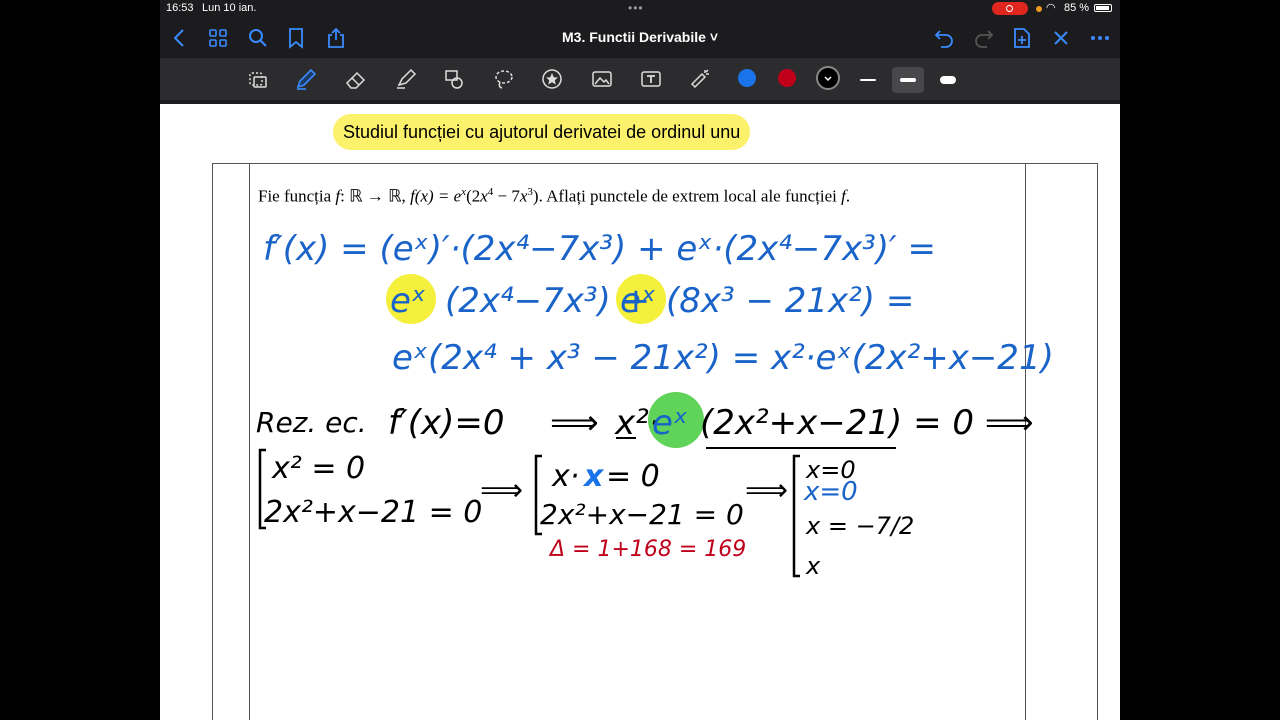 The width and height of the screenshot is (1280, 720). Describe the element at coordinates (229, 8) in the screenshot. I see `status-date: Lun 10 ian.` at that location.